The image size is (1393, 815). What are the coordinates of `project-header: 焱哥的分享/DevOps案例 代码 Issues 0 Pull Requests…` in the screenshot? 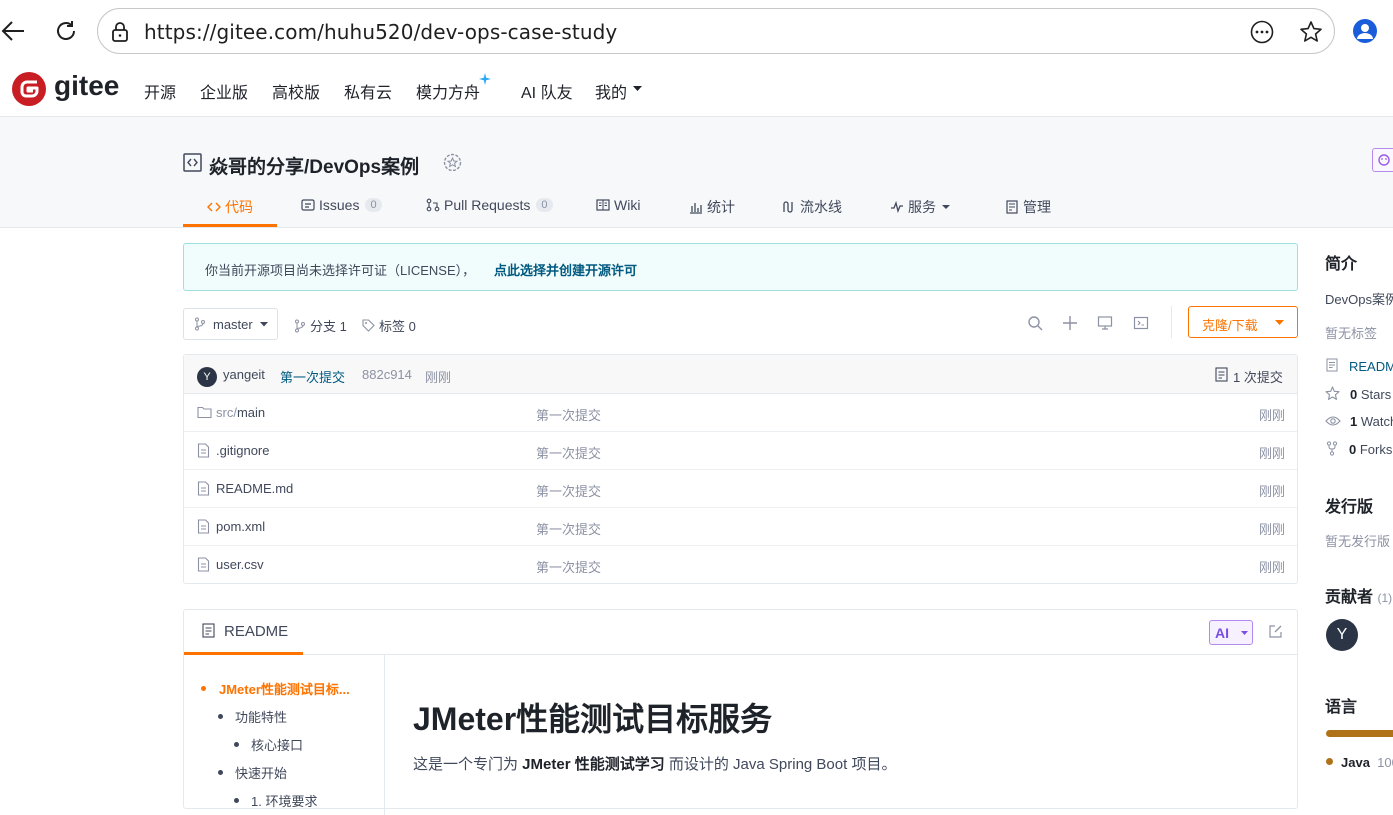 It's located at (696, 172).